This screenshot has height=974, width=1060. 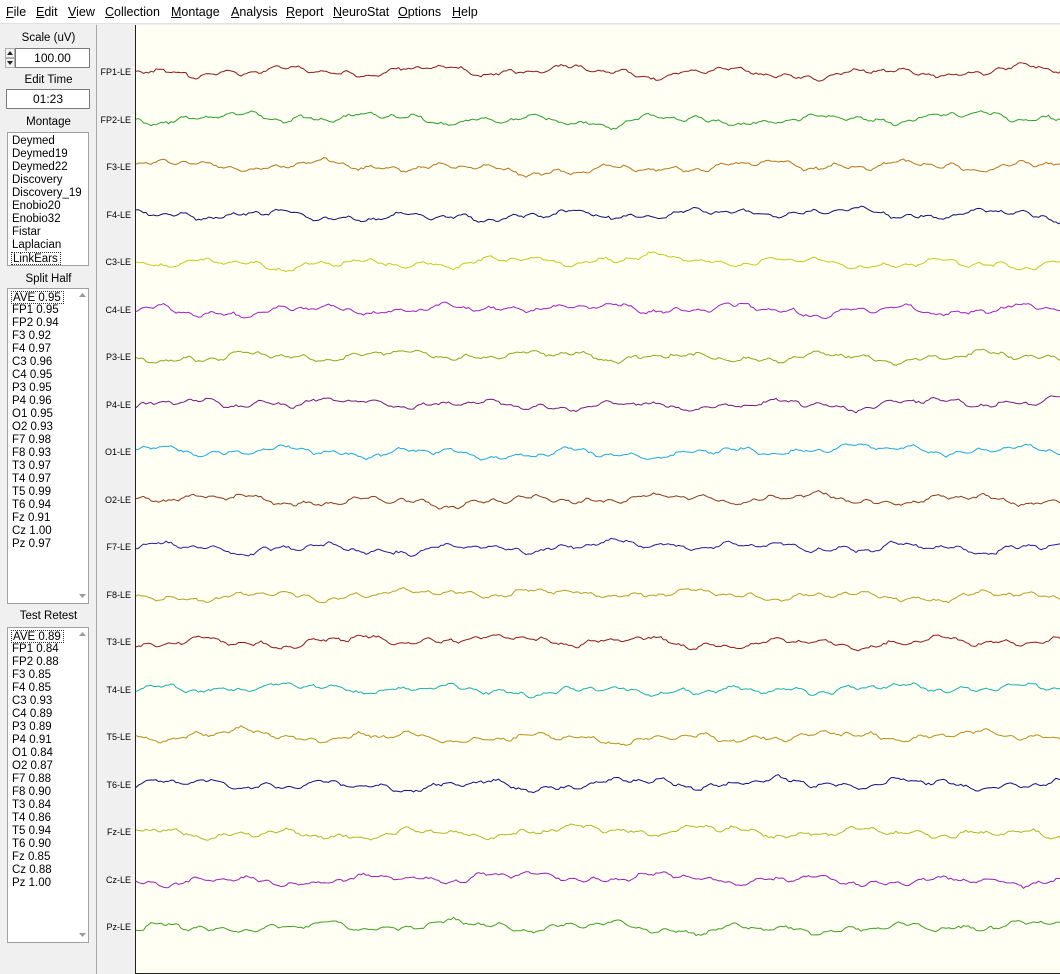 What do you see at coordinates (31, 349) in the screenshot?
I see `list-item: F4 0.97` at bounding box center [31, 349].